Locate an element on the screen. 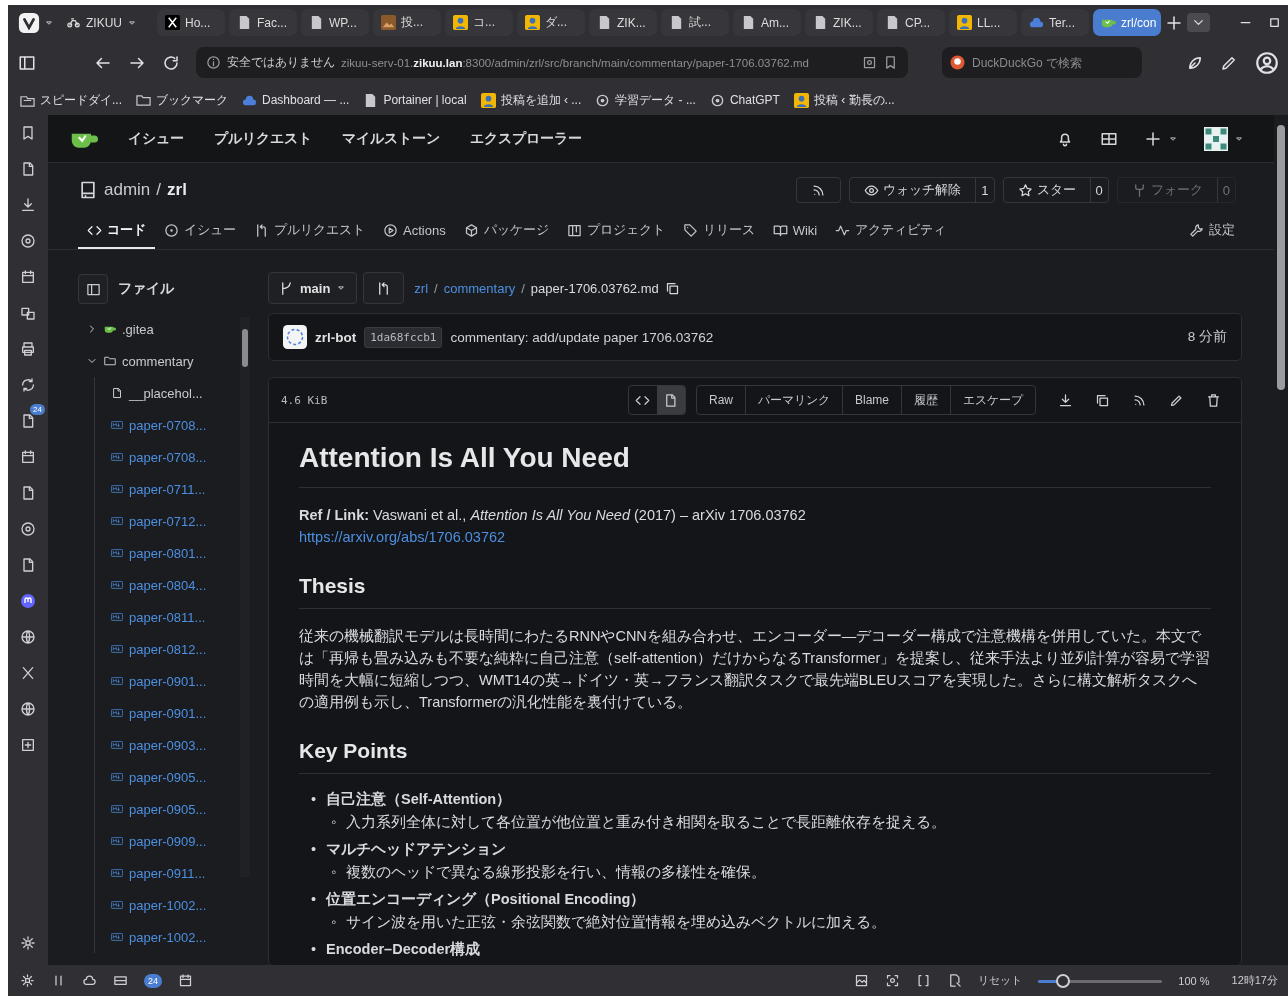  workspace-button: ZIKUU is located at coordinates (101, 22).